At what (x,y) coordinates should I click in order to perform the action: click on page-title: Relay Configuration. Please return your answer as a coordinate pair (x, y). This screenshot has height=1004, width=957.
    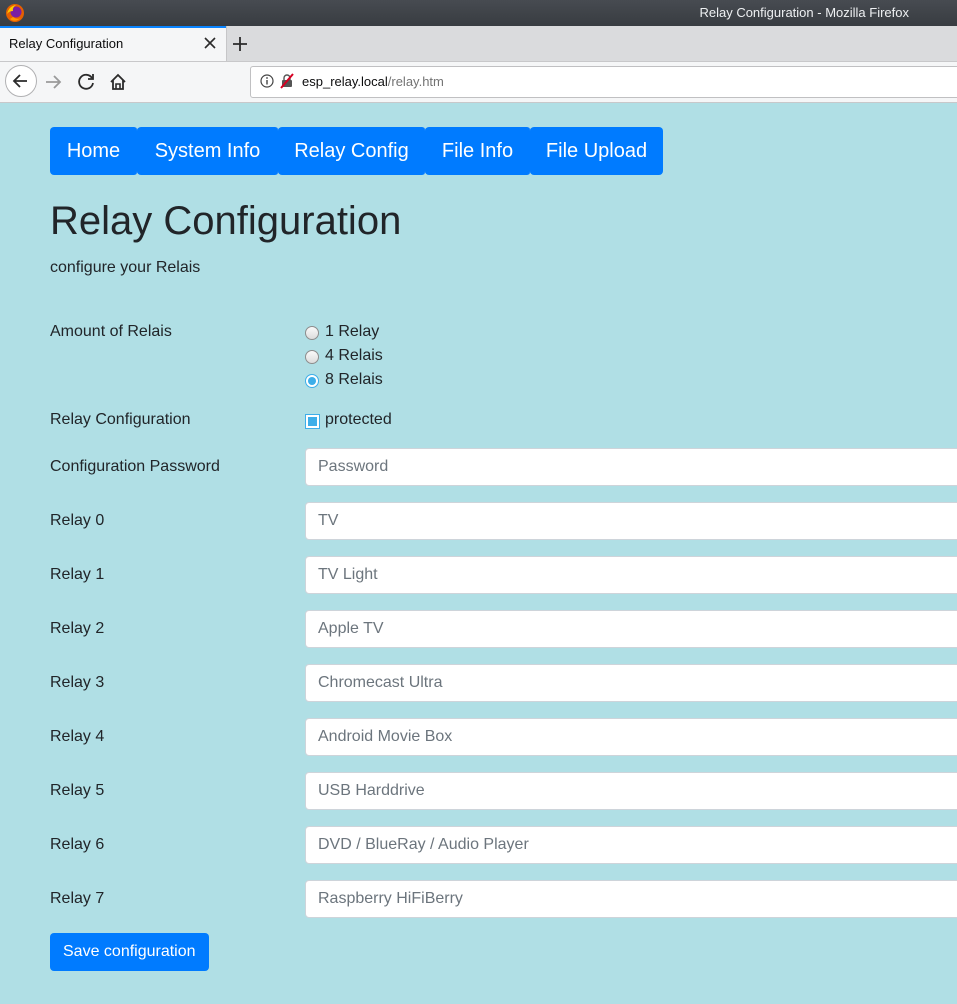
    Looking at the image, I should click on (226, 221).